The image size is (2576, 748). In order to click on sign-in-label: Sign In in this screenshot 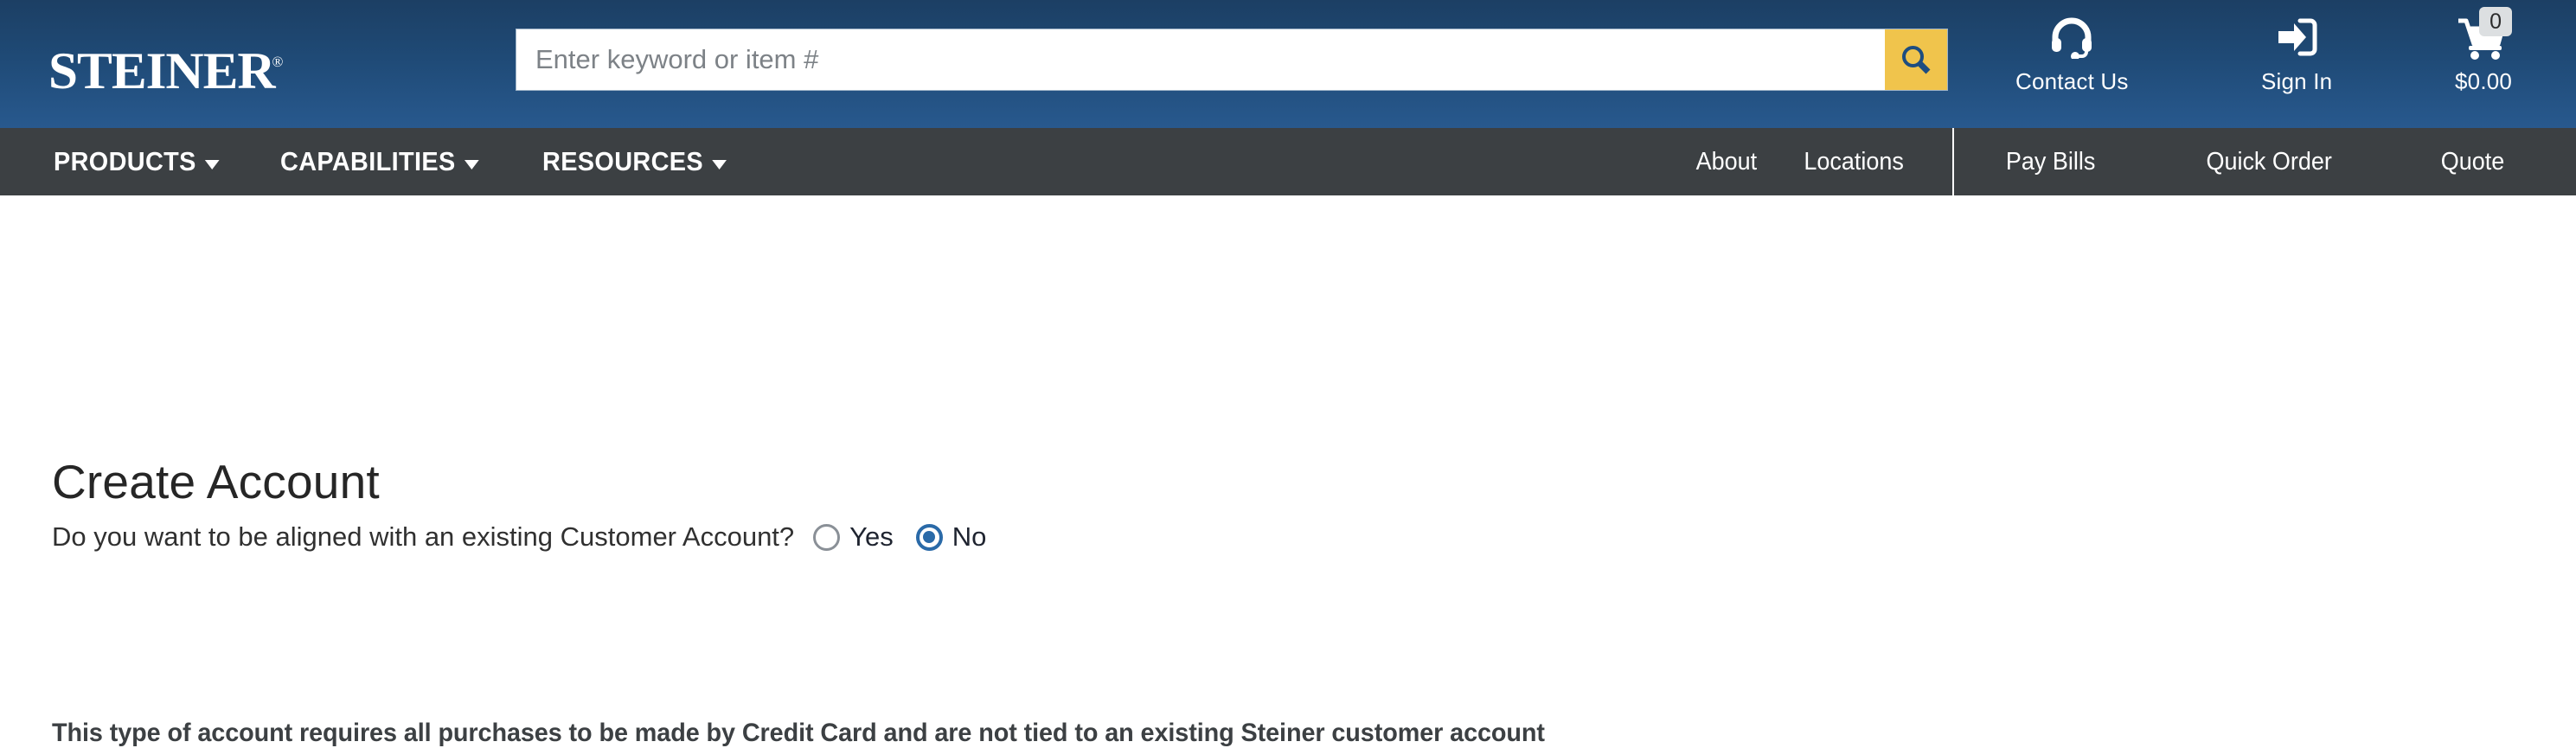, I will do `click(2297, 81)`.